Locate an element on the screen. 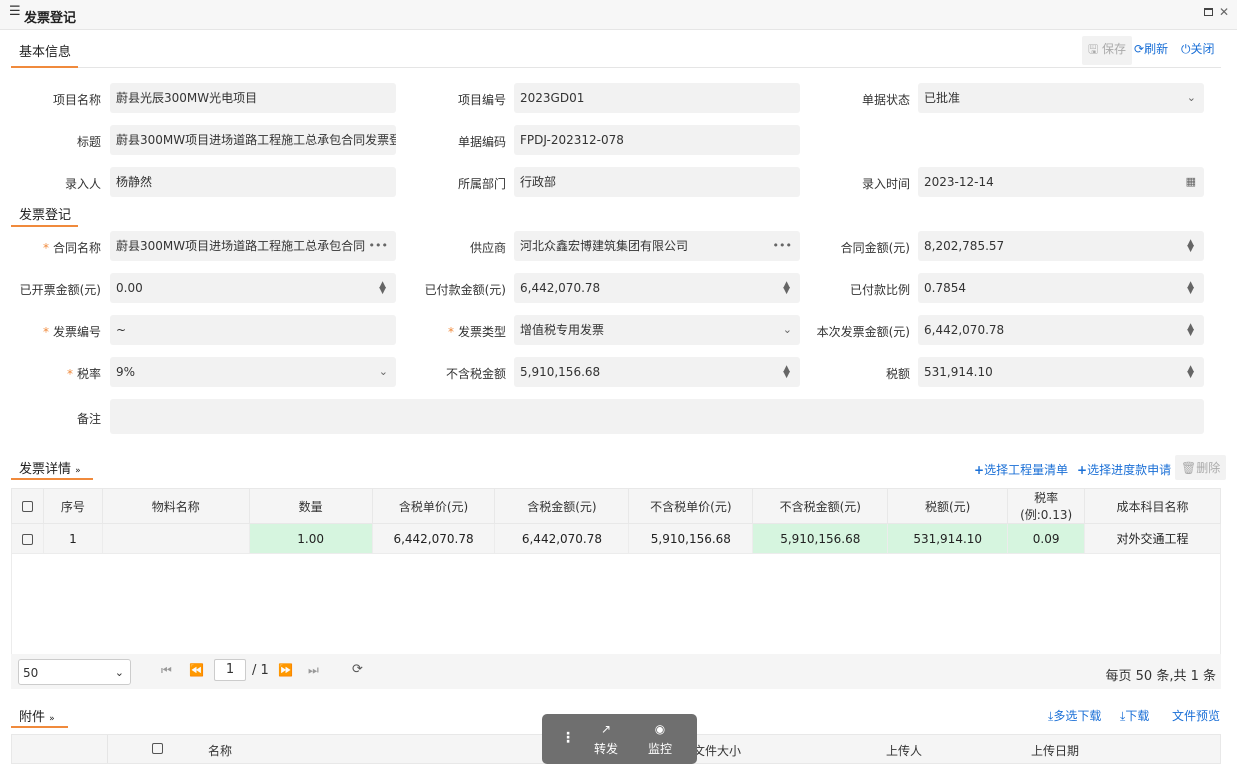 This screenshot has height=784, width=1237. tax-field: 531,914.10 ▲ ▼ is located at coordinates (1061, 372).